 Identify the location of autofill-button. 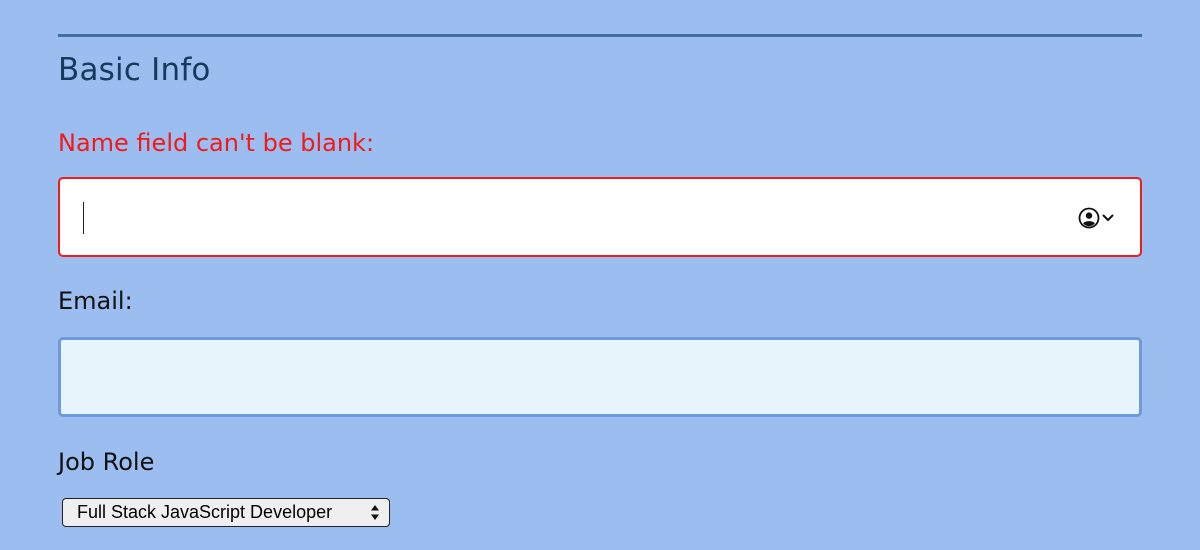
(1096, 218).